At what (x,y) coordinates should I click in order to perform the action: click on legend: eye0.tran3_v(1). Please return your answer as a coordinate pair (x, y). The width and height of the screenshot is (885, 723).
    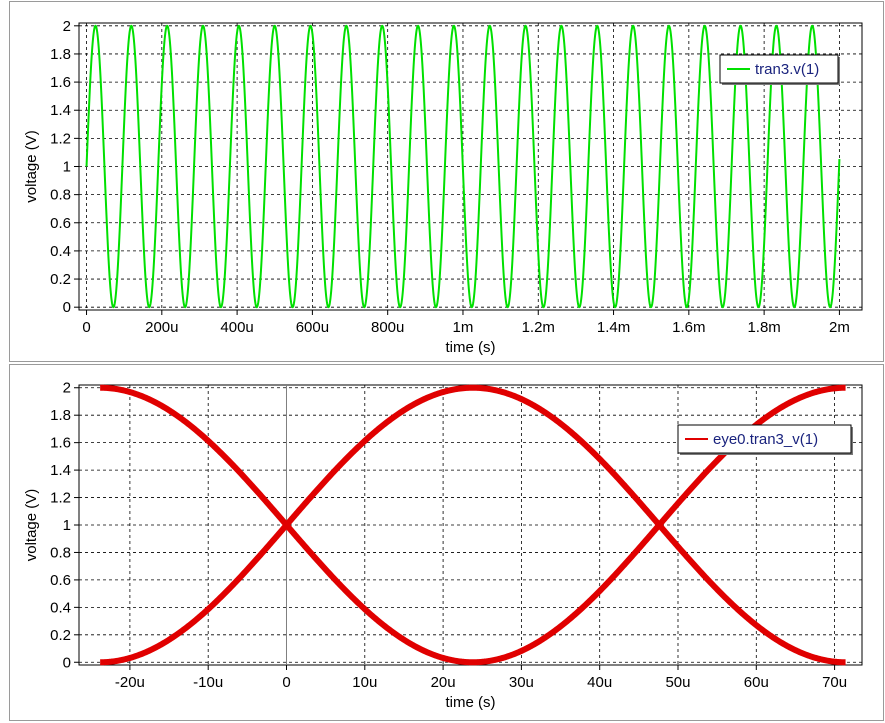
    Looking at the image, I should click on (765, 439).